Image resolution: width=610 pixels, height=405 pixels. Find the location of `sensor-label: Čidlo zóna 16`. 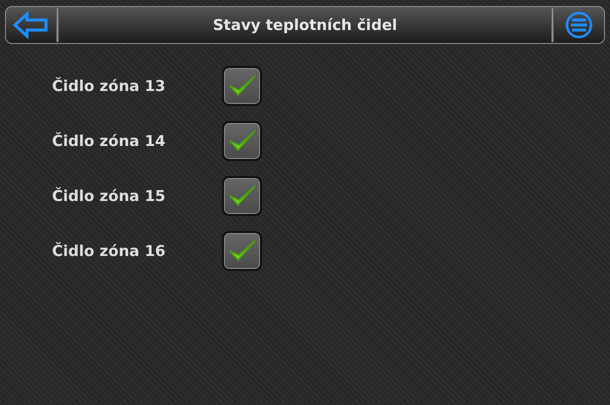

sensor-label: Čidlo zóna 16 is located at coordinates (109, 251).